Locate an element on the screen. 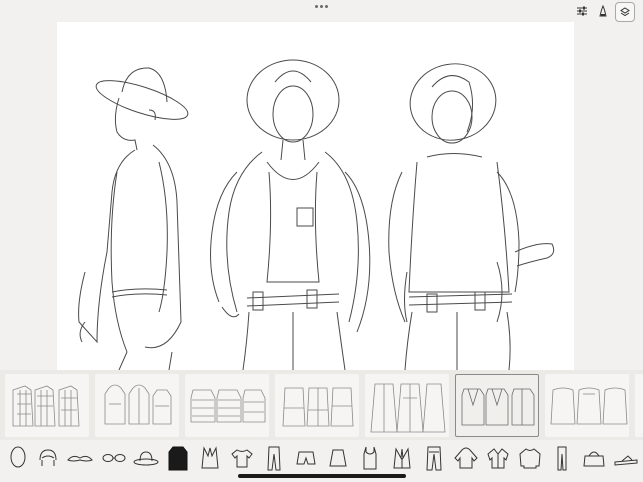  jeans-icon is located at coordinates (434, 458).